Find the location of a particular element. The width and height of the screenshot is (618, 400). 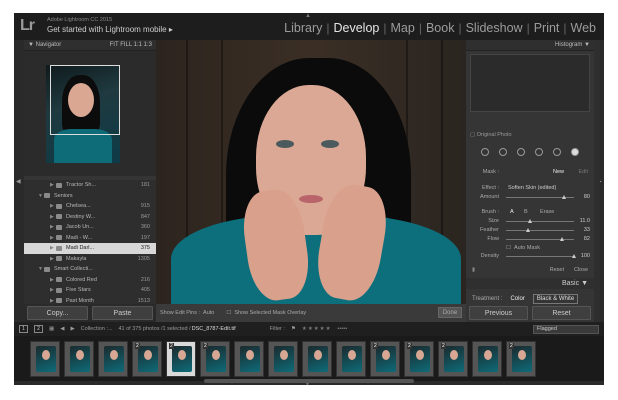

effect-preset: Soften Skin (edited) is located at coordinates (532, 188).